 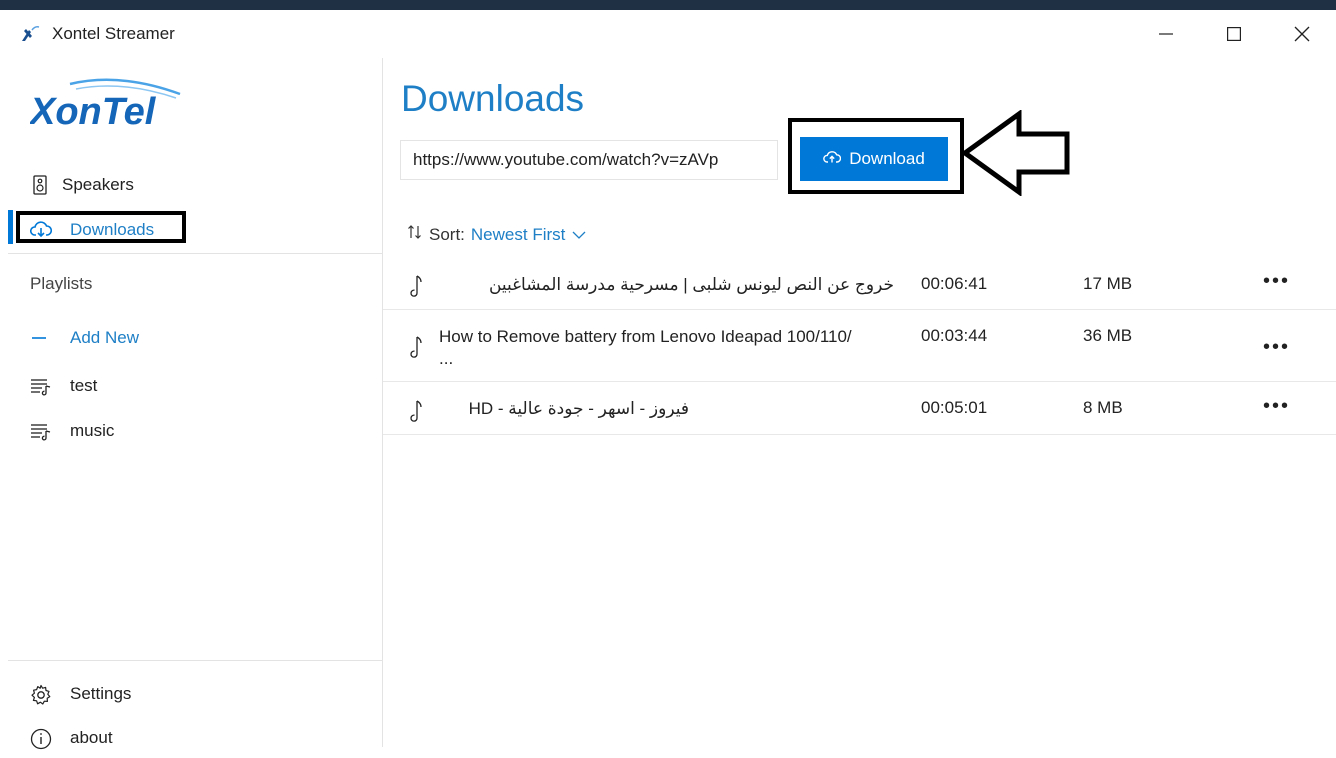 I want to click on sort-control: Sort: Newest First, so click(x=497, y=234).